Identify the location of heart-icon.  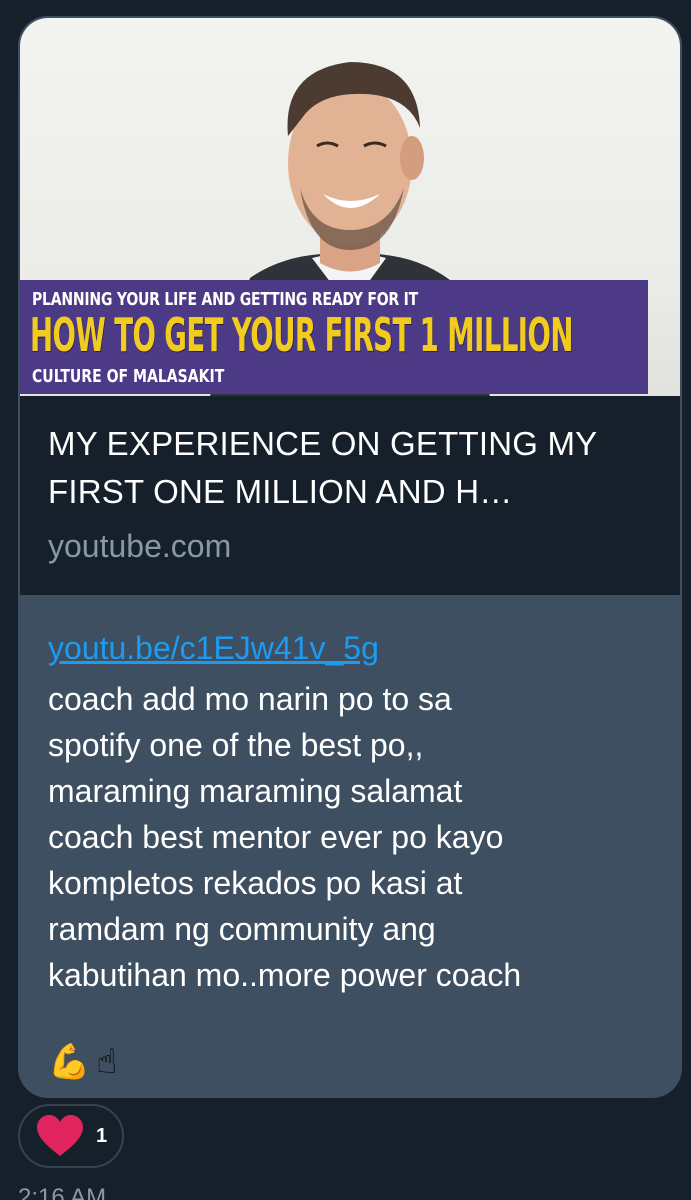
(60, 1135).